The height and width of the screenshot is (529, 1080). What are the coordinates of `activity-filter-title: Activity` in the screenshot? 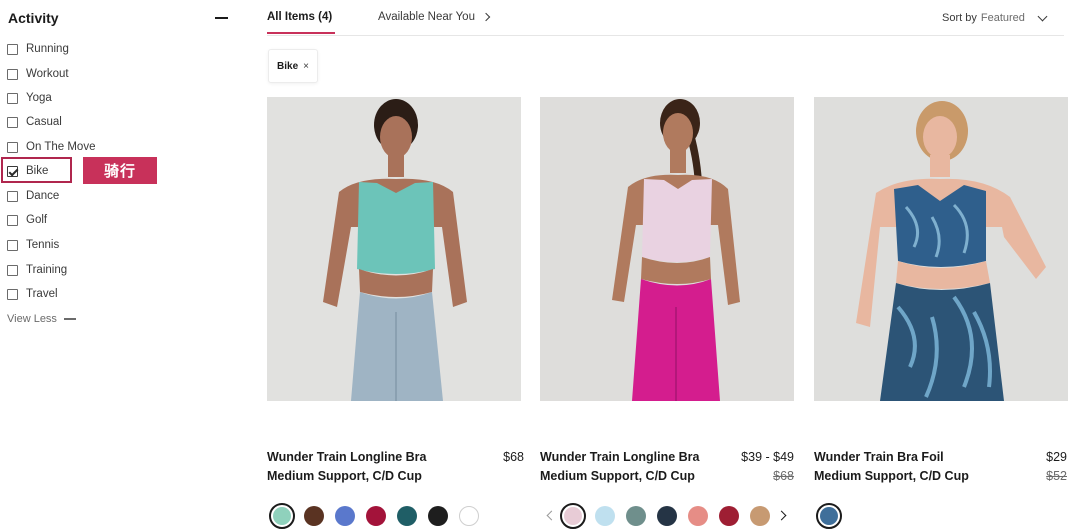 It's located at (33, 18).